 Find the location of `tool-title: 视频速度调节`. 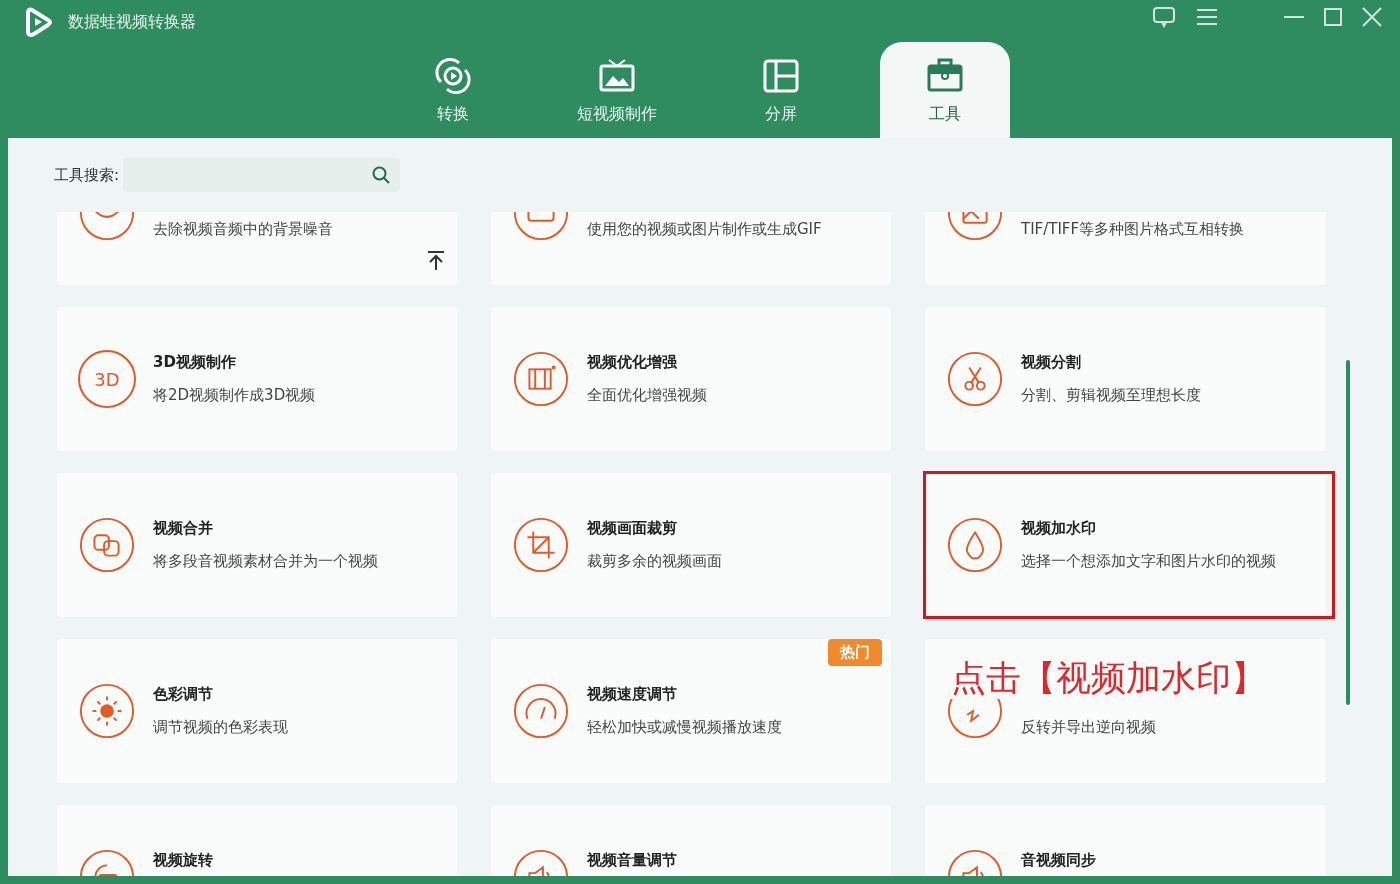

tool-title: 视频速度调节 is located at coordinates (632, 694).